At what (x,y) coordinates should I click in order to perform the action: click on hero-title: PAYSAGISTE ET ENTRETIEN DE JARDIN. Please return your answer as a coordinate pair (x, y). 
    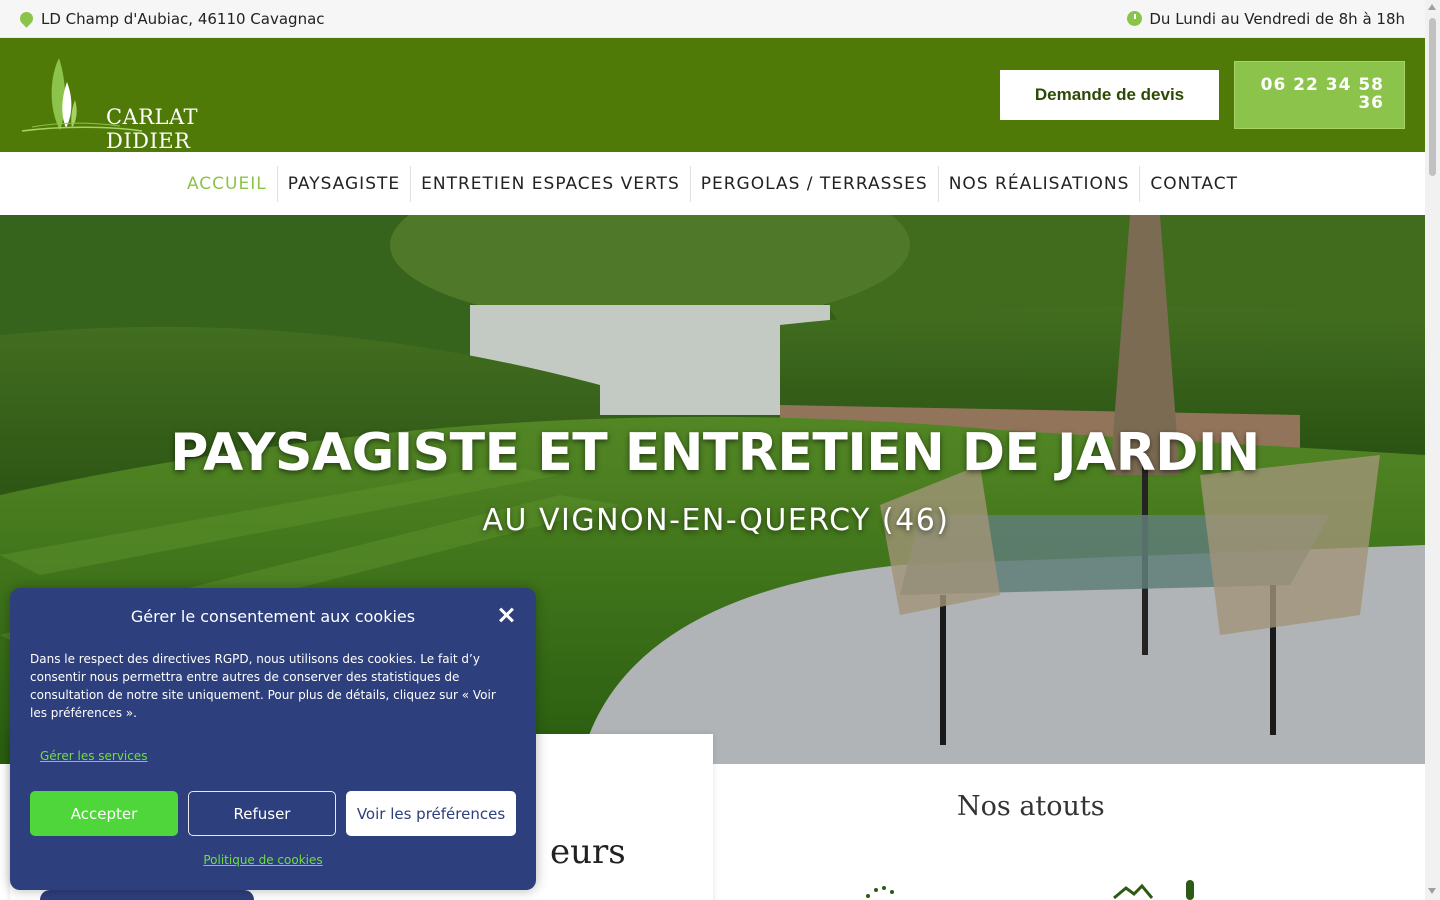
    Looking at the image, I should click on (715, 453).